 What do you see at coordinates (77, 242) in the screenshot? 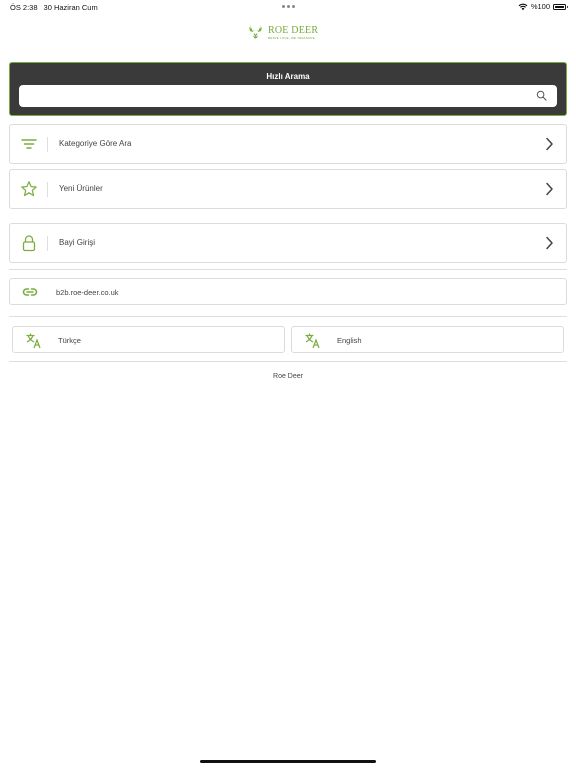
I see `menu-item-label: Bayi Girişi` at bounding box center [77, 242].